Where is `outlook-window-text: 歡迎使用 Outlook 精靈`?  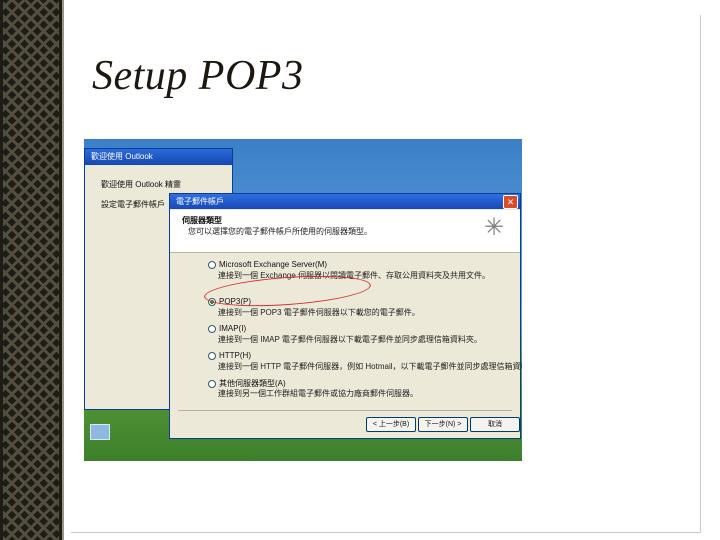 outlook-window-text: 歡迎使用 Outlook 精靈 is located at coordinates (141, 184).